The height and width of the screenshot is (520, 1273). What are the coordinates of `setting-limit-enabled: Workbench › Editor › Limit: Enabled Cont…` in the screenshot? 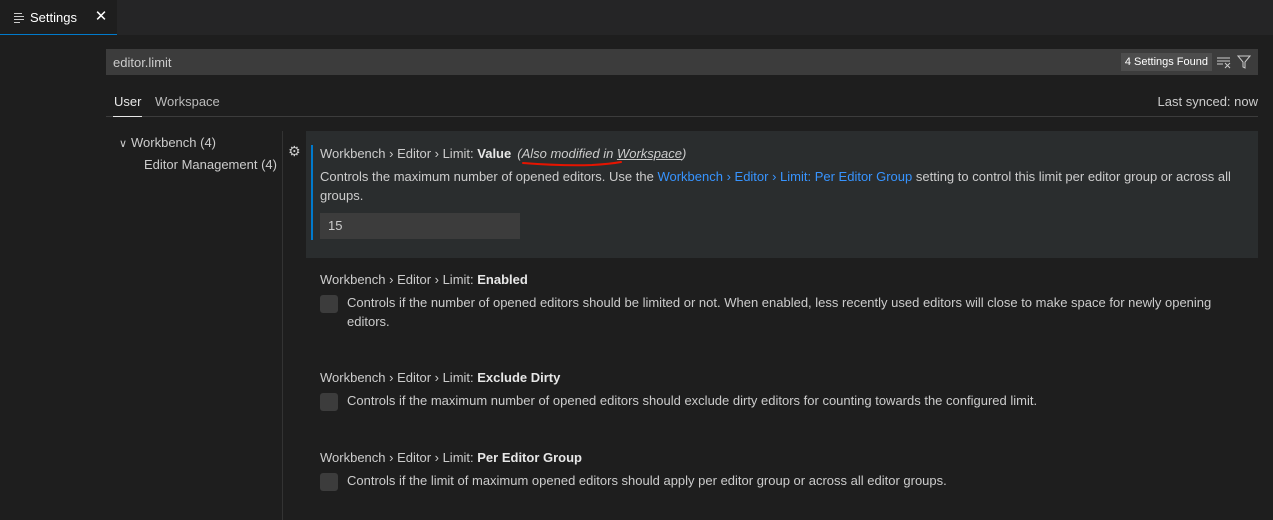 It's located at (782, 301).